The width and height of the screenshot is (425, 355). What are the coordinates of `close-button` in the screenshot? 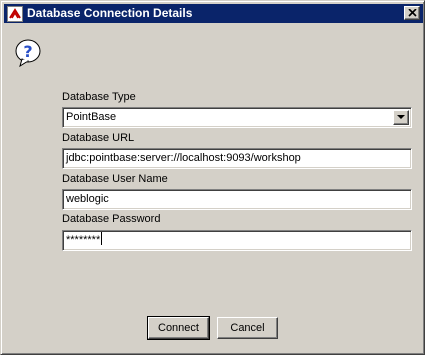 It's located at (412, 13).